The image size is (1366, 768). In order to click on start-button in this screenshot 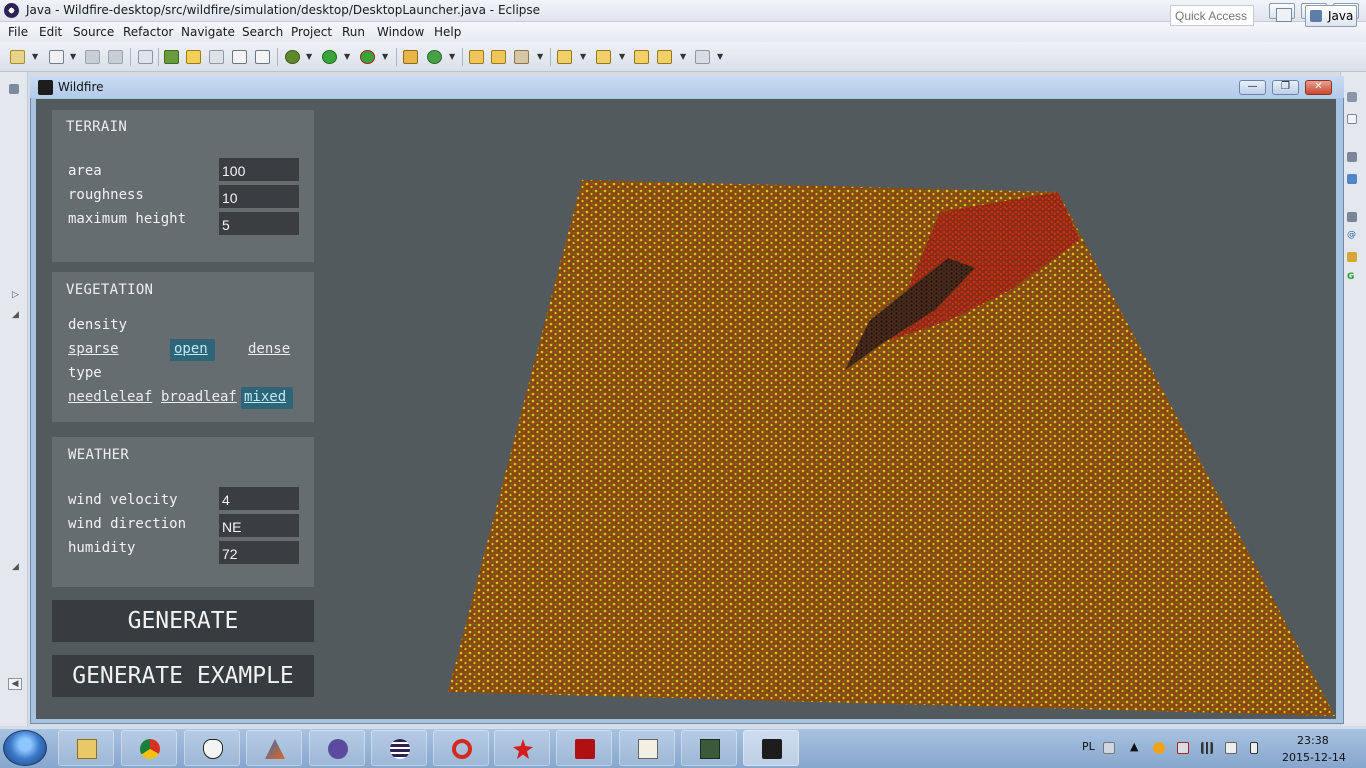, I will do `click(25, 748)`.